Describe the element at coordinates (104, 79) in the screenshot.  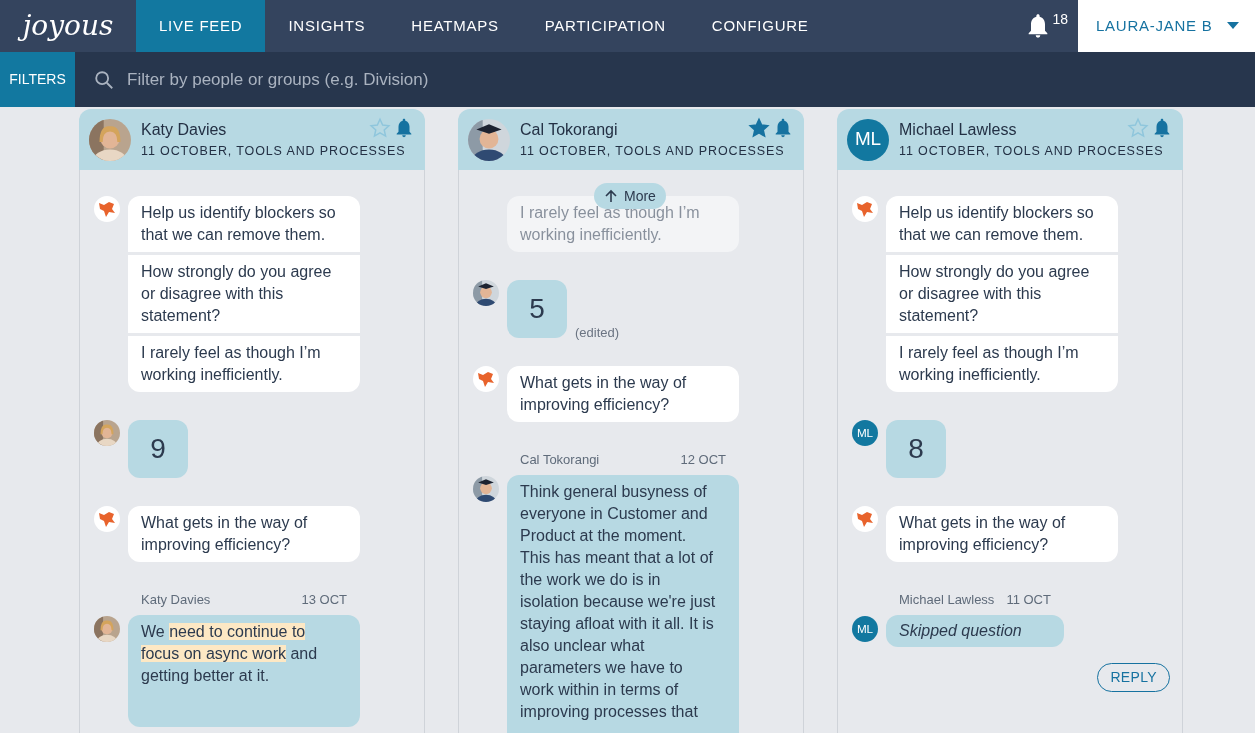
I see `search-icon` at that location.